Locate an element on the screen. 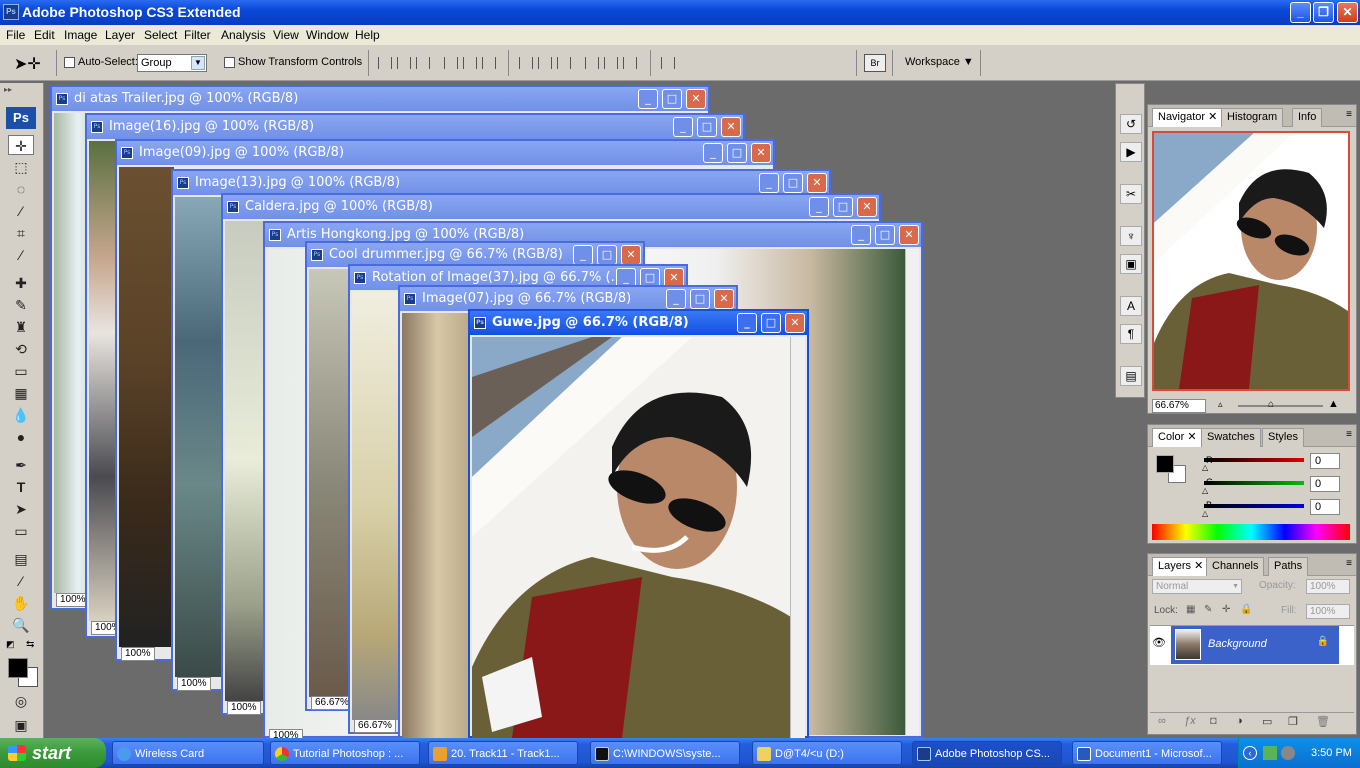 This screenshot has width=1360, height=768. red-value-field: 0 is located at coordinates (1325, 461).